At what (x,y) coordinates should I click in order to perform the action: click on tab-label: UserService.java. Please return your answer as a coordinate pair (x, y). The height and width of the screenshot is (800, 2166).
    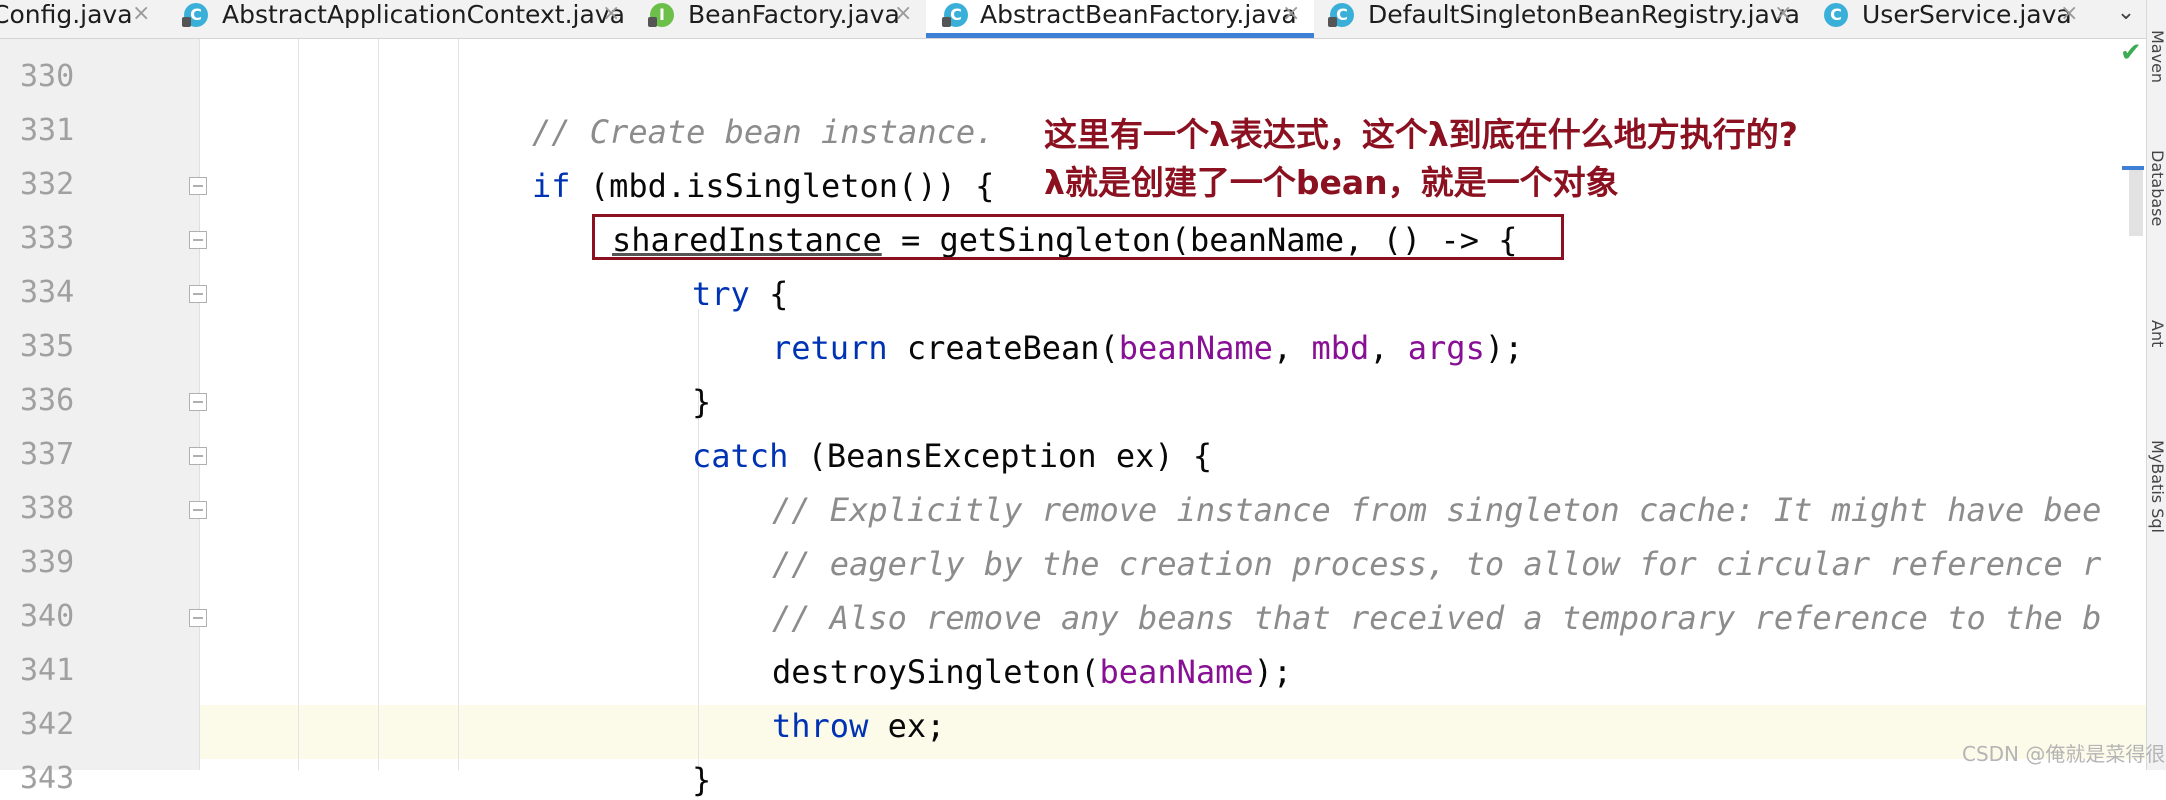
    Looking at the image, I should click on (1967, 14).